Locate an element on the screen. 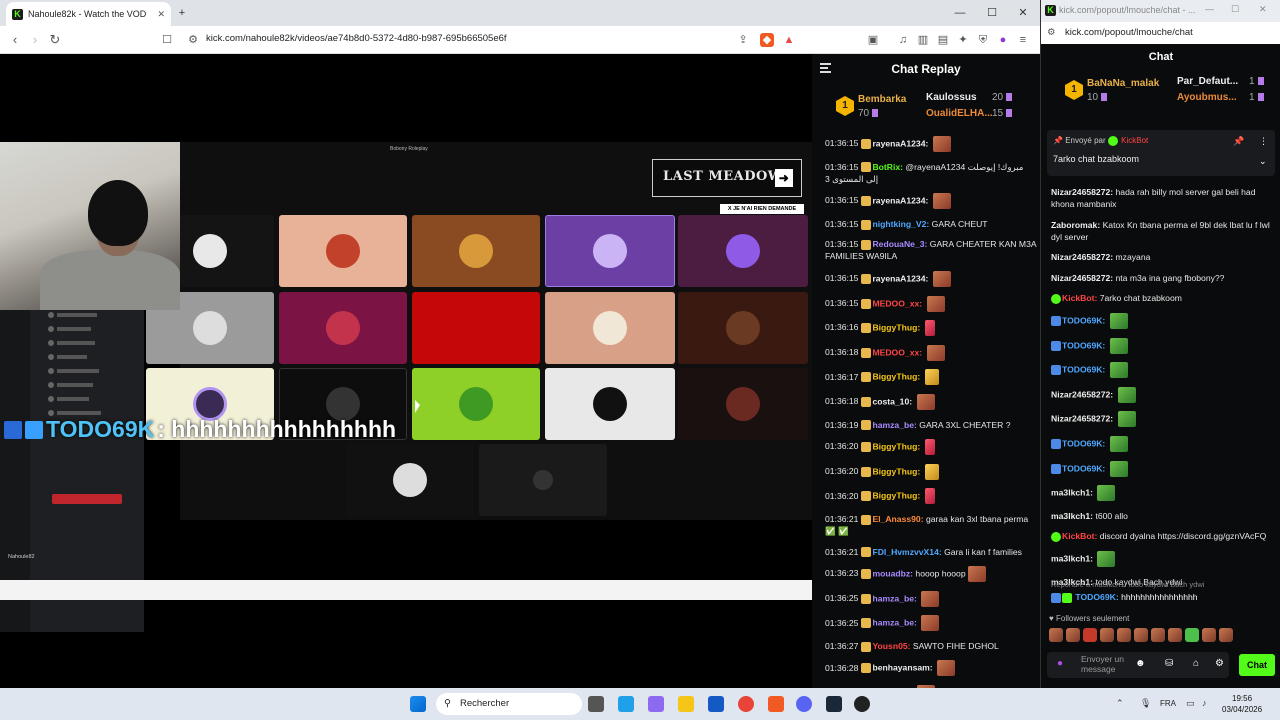 This screenshot has width=1280, height=720. sidebar-icon: ▣ is located at coordinates (873, 40).